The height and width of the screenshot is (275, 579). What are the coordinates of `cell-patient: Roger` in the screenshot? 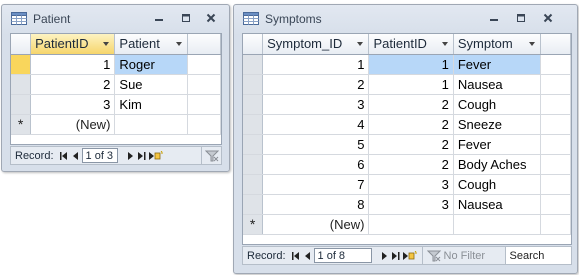 It's located at (151, 64).